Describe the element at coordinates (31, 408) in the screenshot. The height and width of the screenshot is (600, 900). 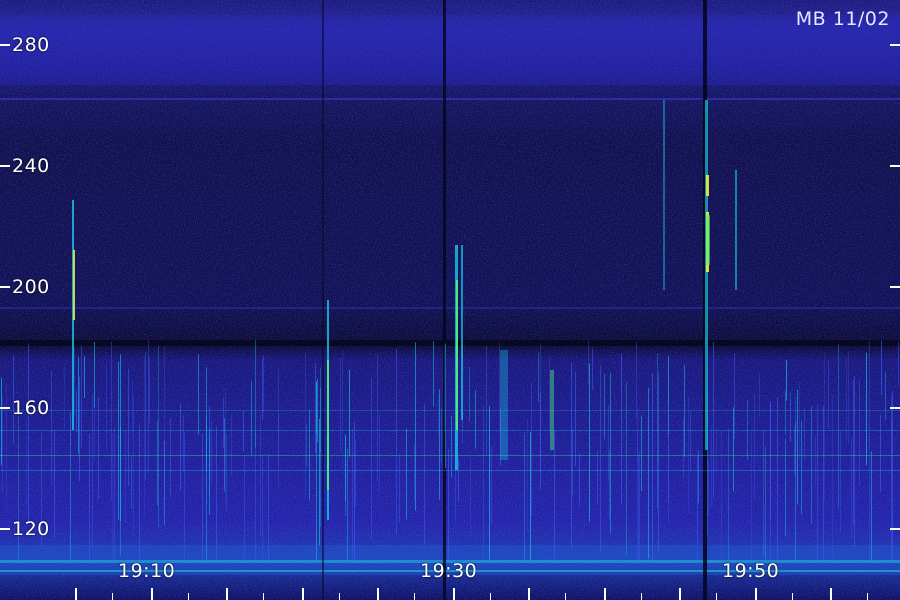
I see `y-tick-label-160: 160` at that location.